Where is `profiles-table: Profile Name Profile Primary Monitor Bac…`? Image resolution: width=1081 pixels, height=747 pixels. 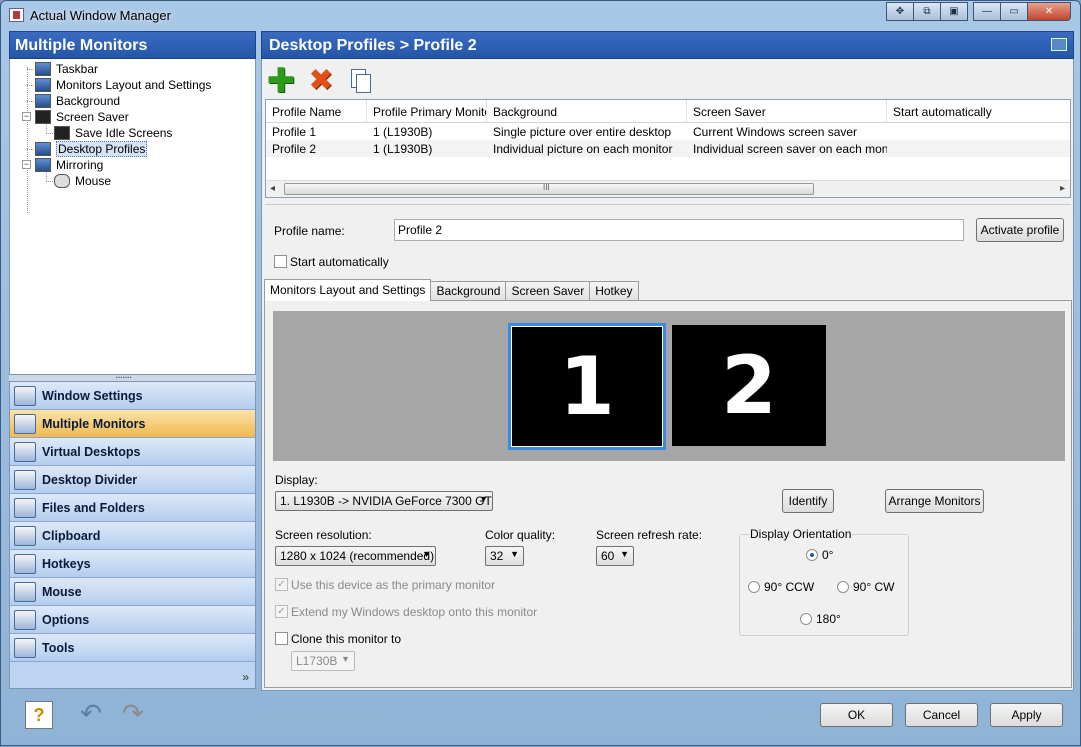 profiles-table: Profile Name Profile Primary Monitor Bac… is located at coordinates (668, 148).